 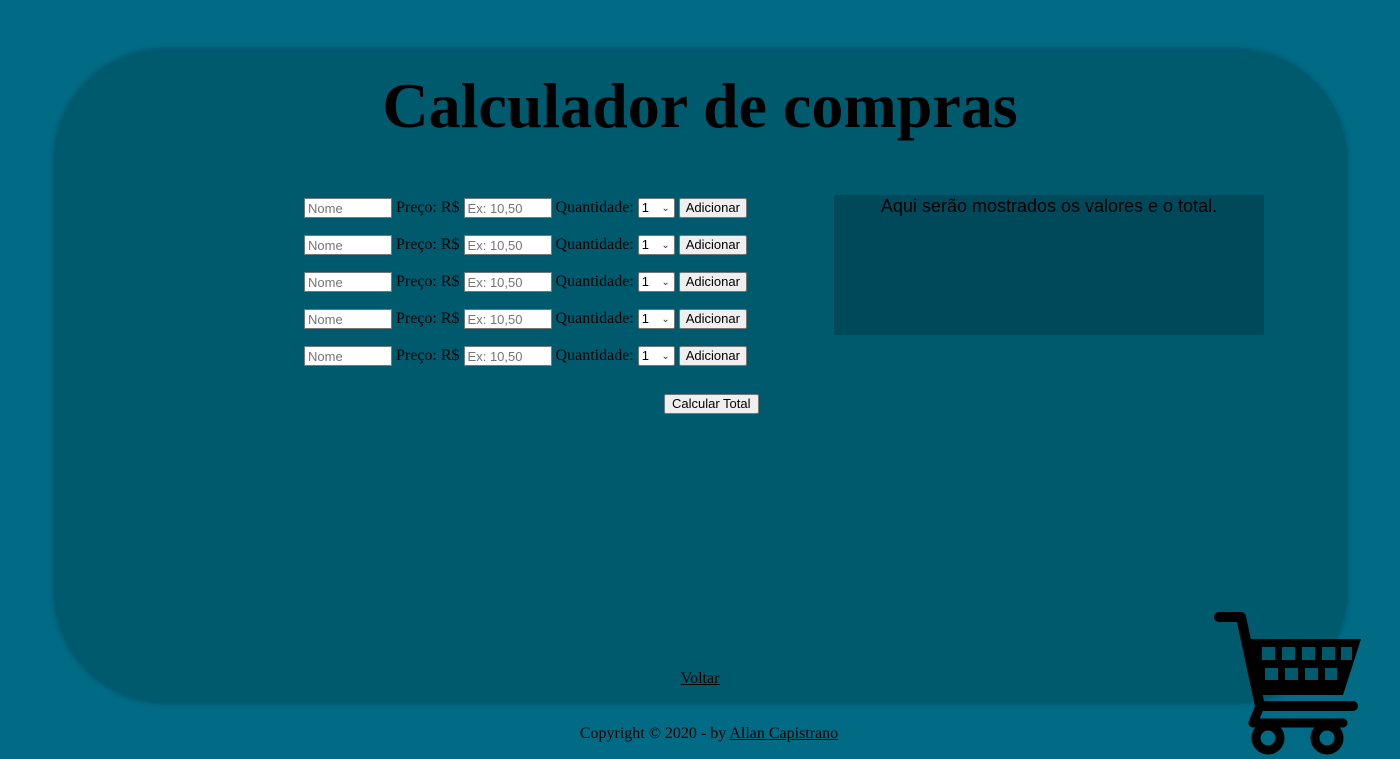 I want to click on footer: Copyright © 2020 - by Allan Capistrano, so click(x=700, y=734).